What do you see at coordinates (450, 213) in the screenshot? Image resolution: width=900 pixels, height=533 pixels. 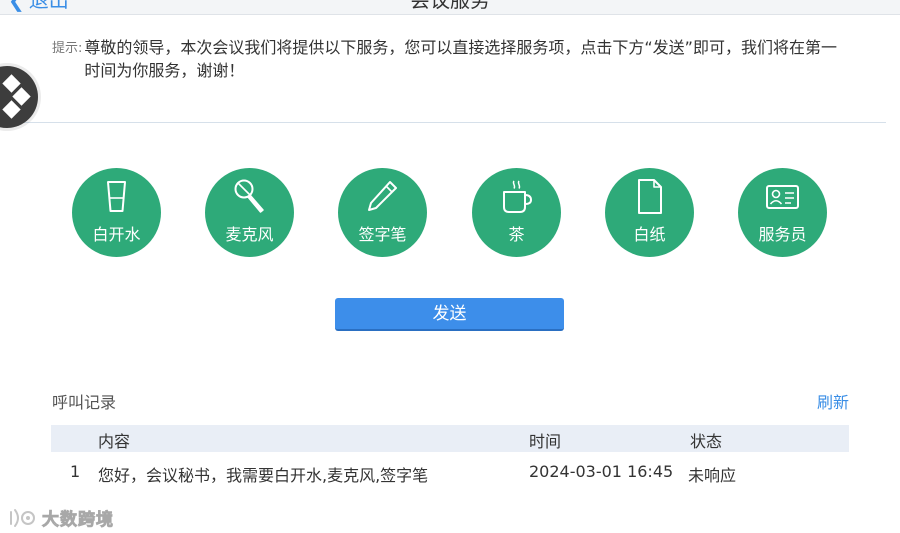 I see `service-grid: 白开水 麦克风 签字笔 茶 白纸 服务员` at bounding box center [450, 213].